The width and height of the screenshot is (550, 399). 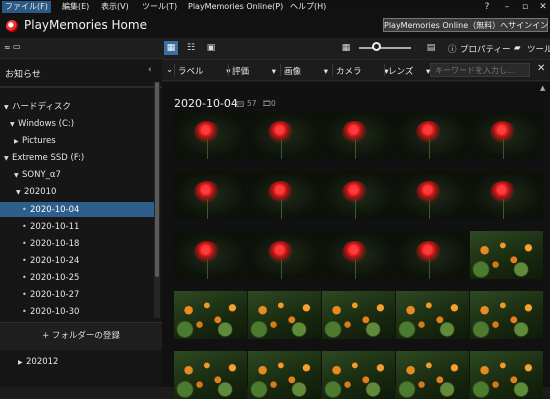 I want to click on chevron-left-icon: ‹, so click(x=150, y=70).